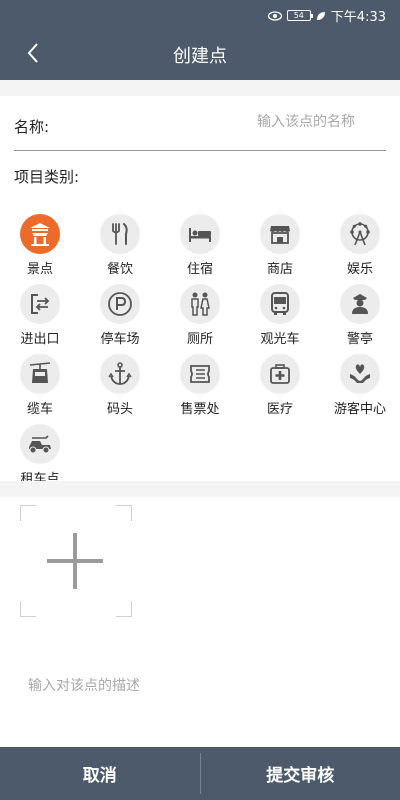 The image size is (400, 800). I want to click on page-title: 创建点, so click(200, 56).